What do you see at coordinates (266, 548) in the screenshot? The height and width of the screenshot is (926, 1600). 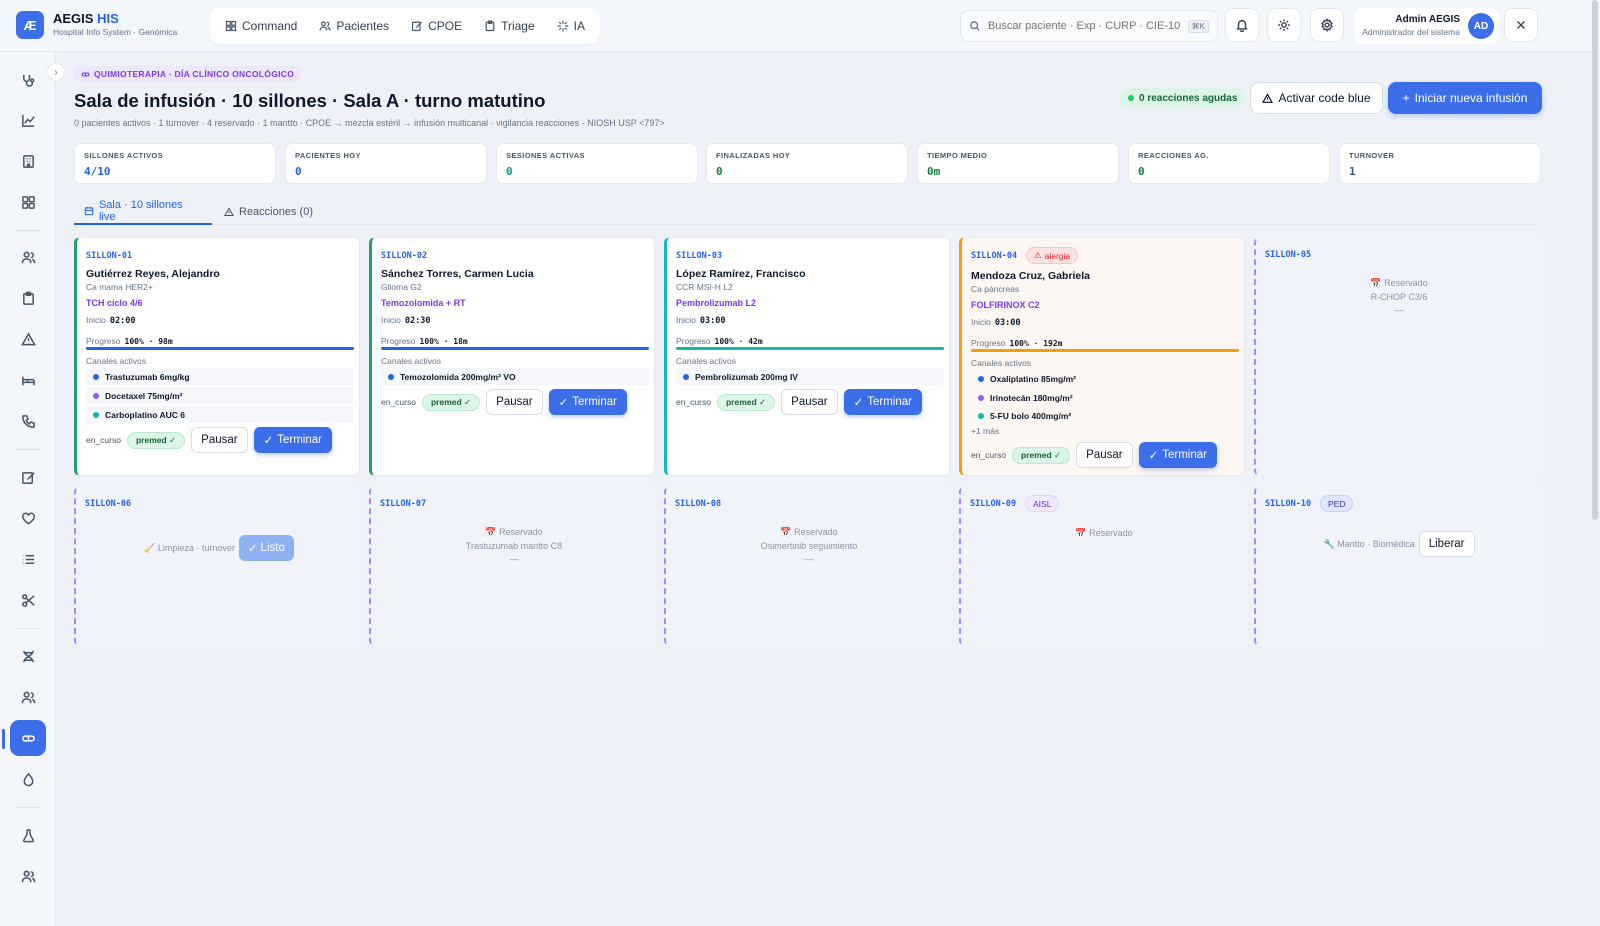 I see `ready-button: ✓ Listo` at bounding box center [266, 548].